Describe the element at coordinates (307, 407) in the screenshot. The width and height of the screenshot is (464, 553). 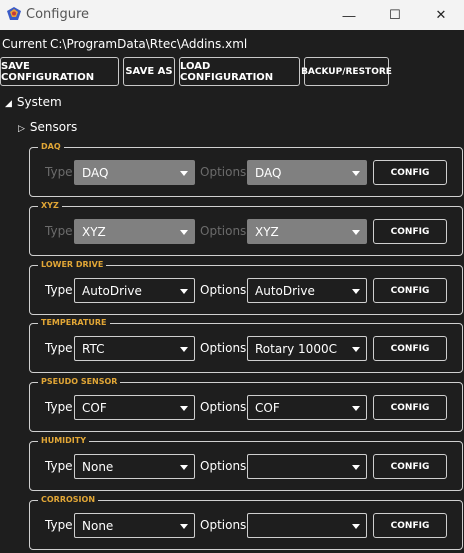
I see `options-dropdown: COF` at that location.